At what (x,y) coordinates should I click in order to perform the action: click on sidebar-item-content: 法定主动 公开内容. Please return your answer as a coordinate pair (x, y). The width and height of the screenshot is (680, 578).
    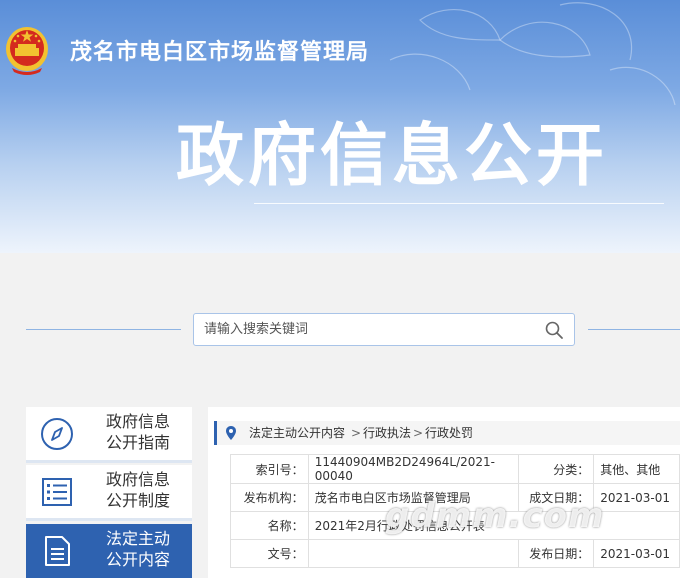
    Looking at the image, I should click on (109, 551).